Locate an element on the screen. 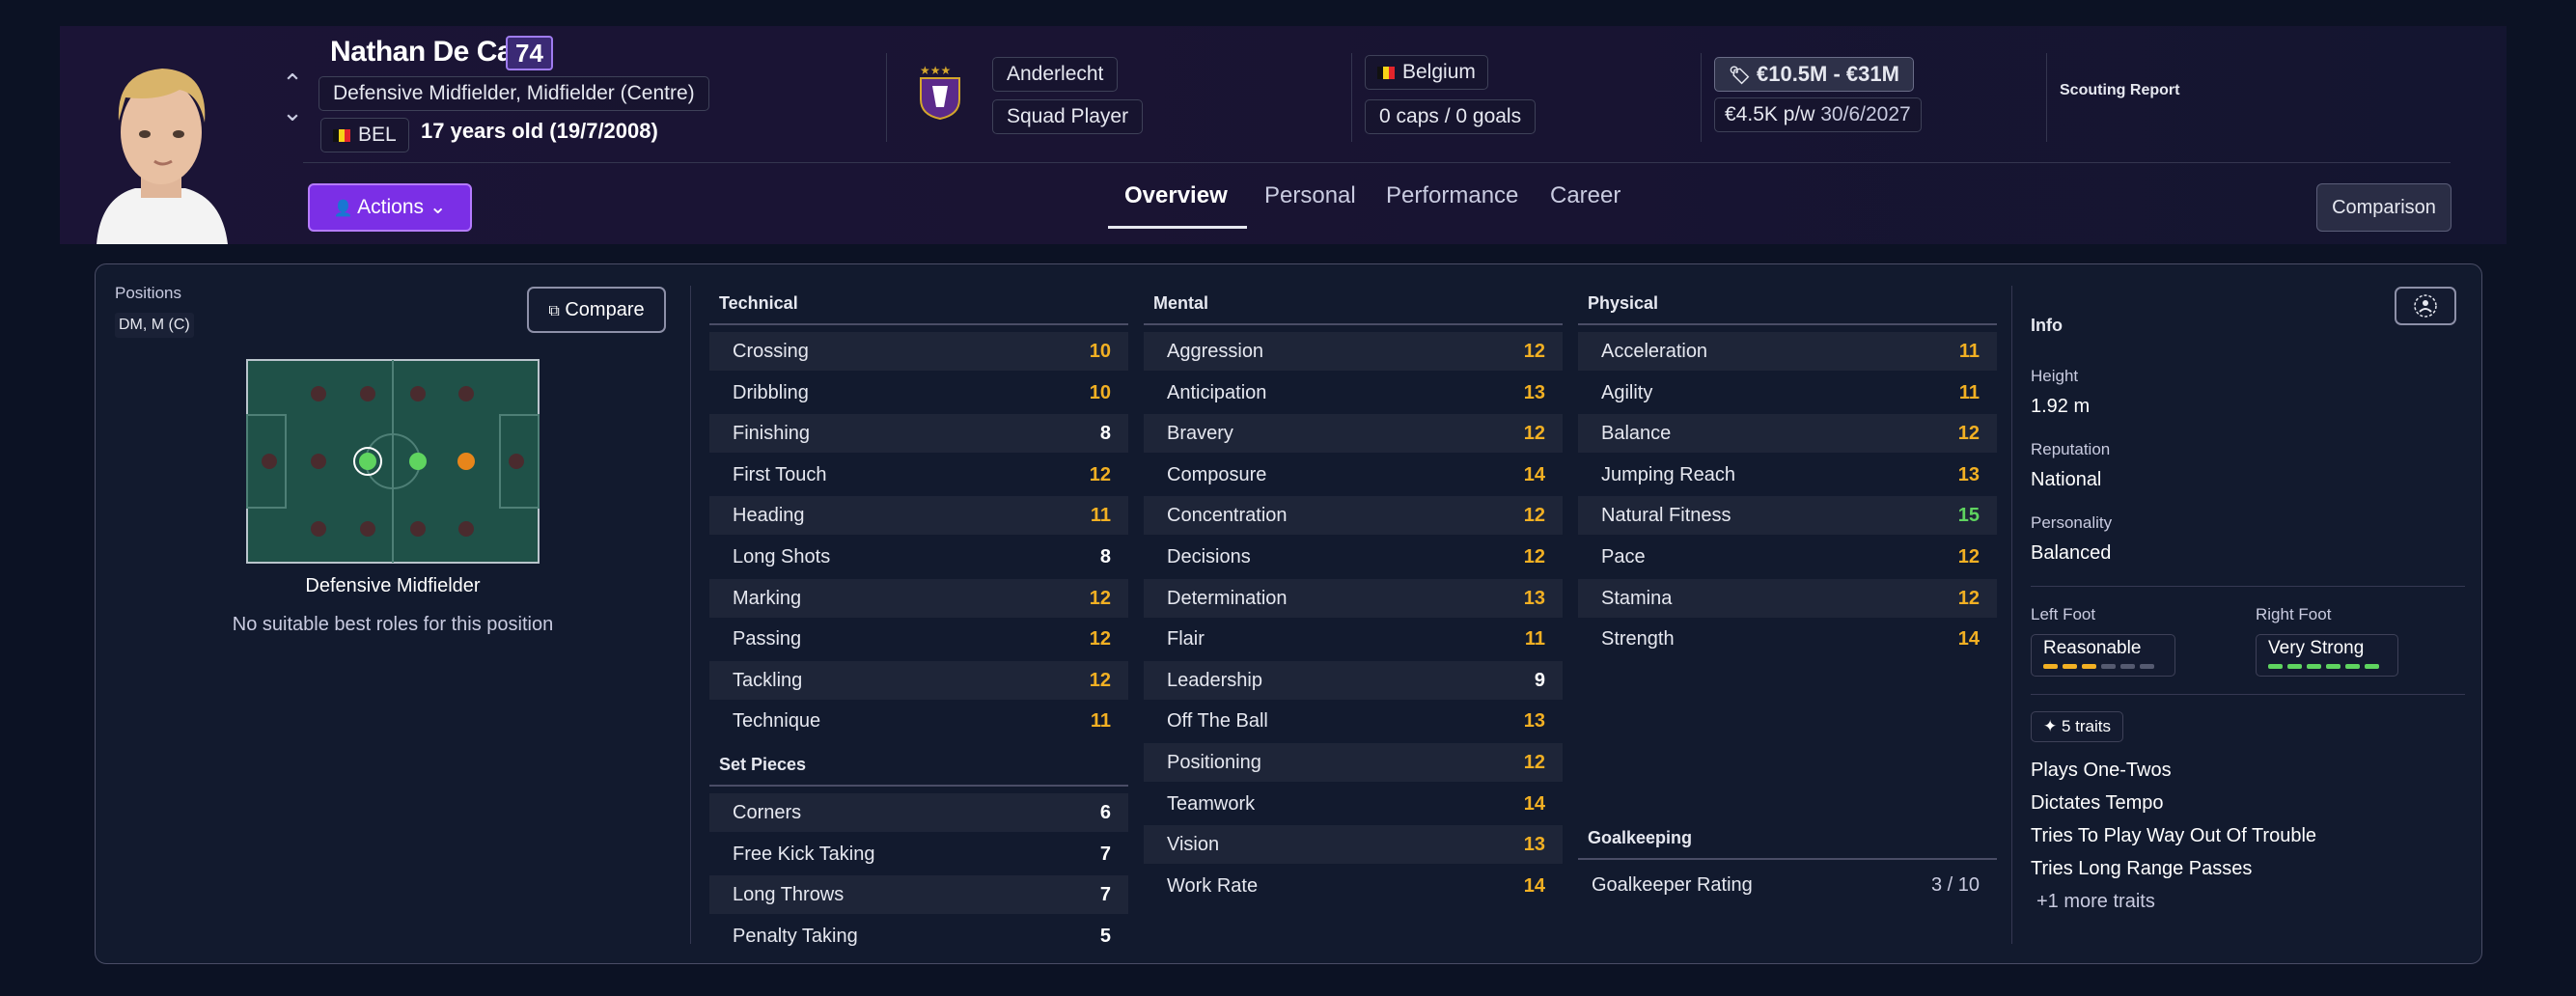 The image size is (2576, 996). attribute-row: Composure 14 is located at coordinates (1353, 475).